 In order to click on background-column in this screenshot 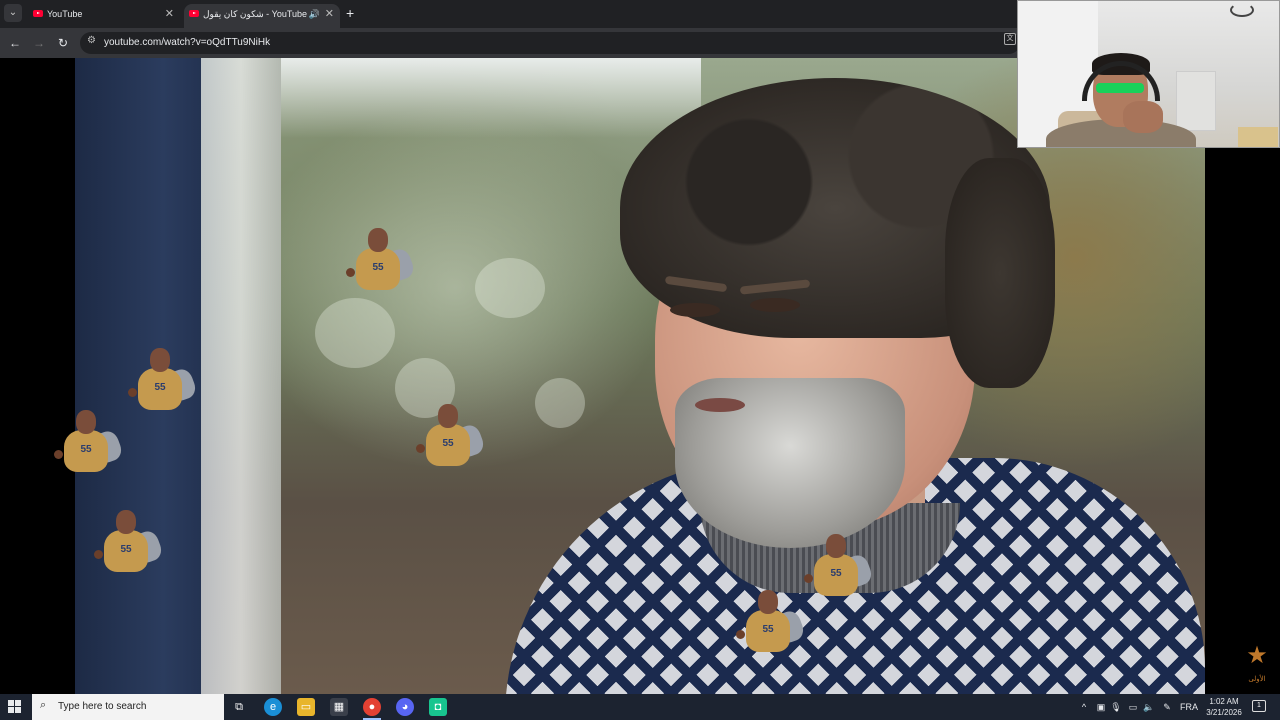, I will do `click(241, 376)`.